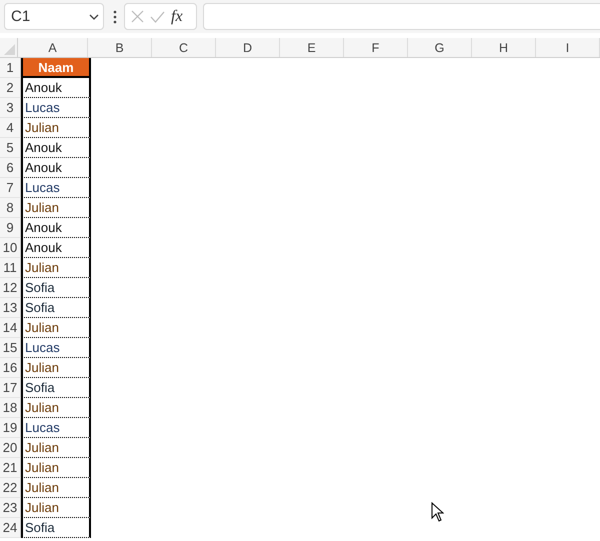 This screenshot has width=600, height=541. What do you see at coordinates (10, 128) in the screenshot?
I see `row-header: 4` at bounding box center [10, 128].